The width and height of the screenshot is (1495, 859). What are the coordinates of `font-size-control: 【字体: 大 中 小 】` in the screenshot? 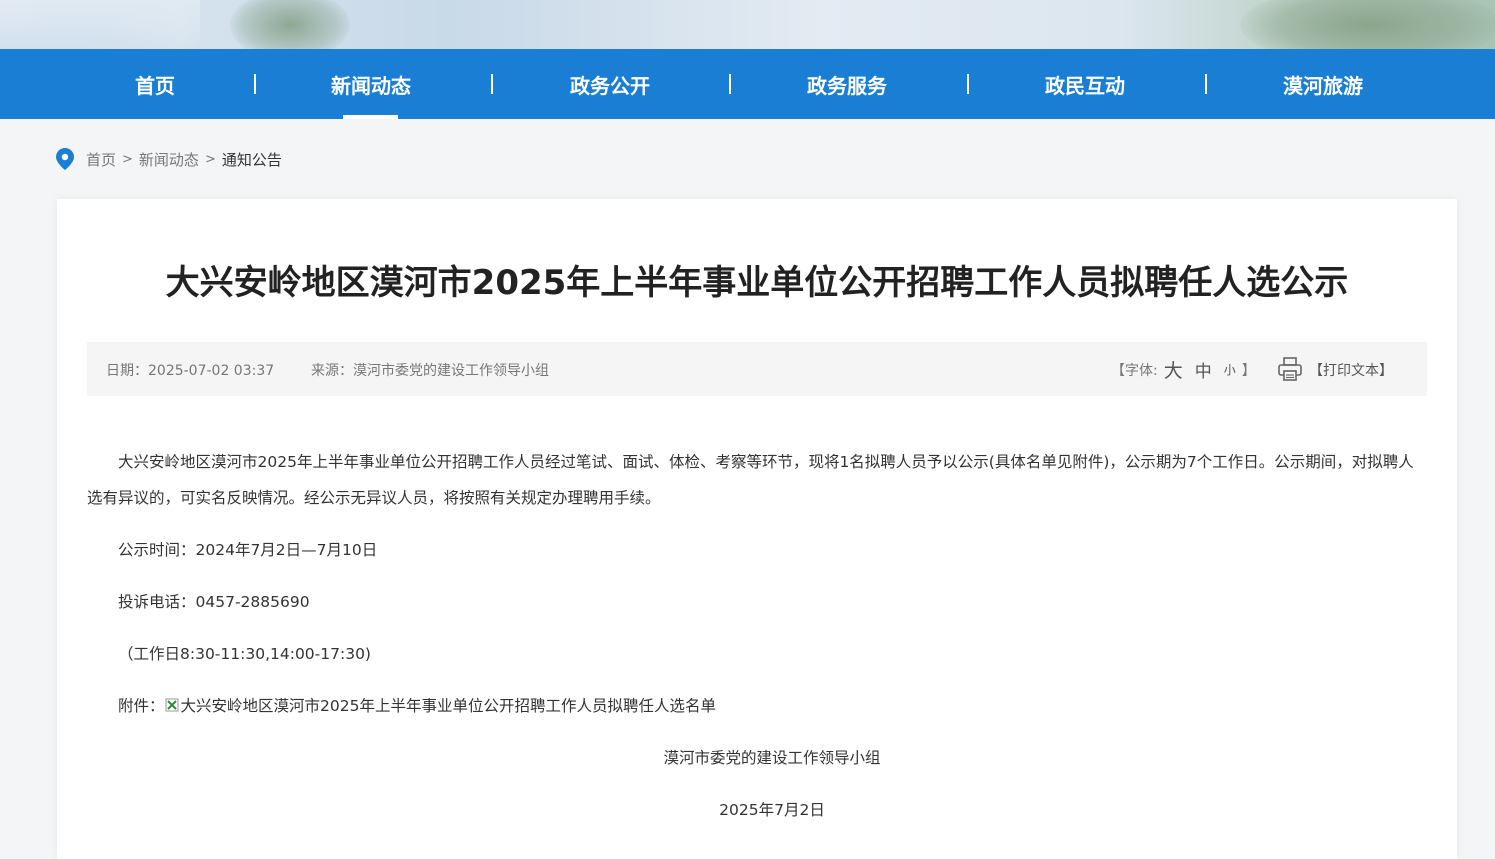 It's located at (1183, 369).